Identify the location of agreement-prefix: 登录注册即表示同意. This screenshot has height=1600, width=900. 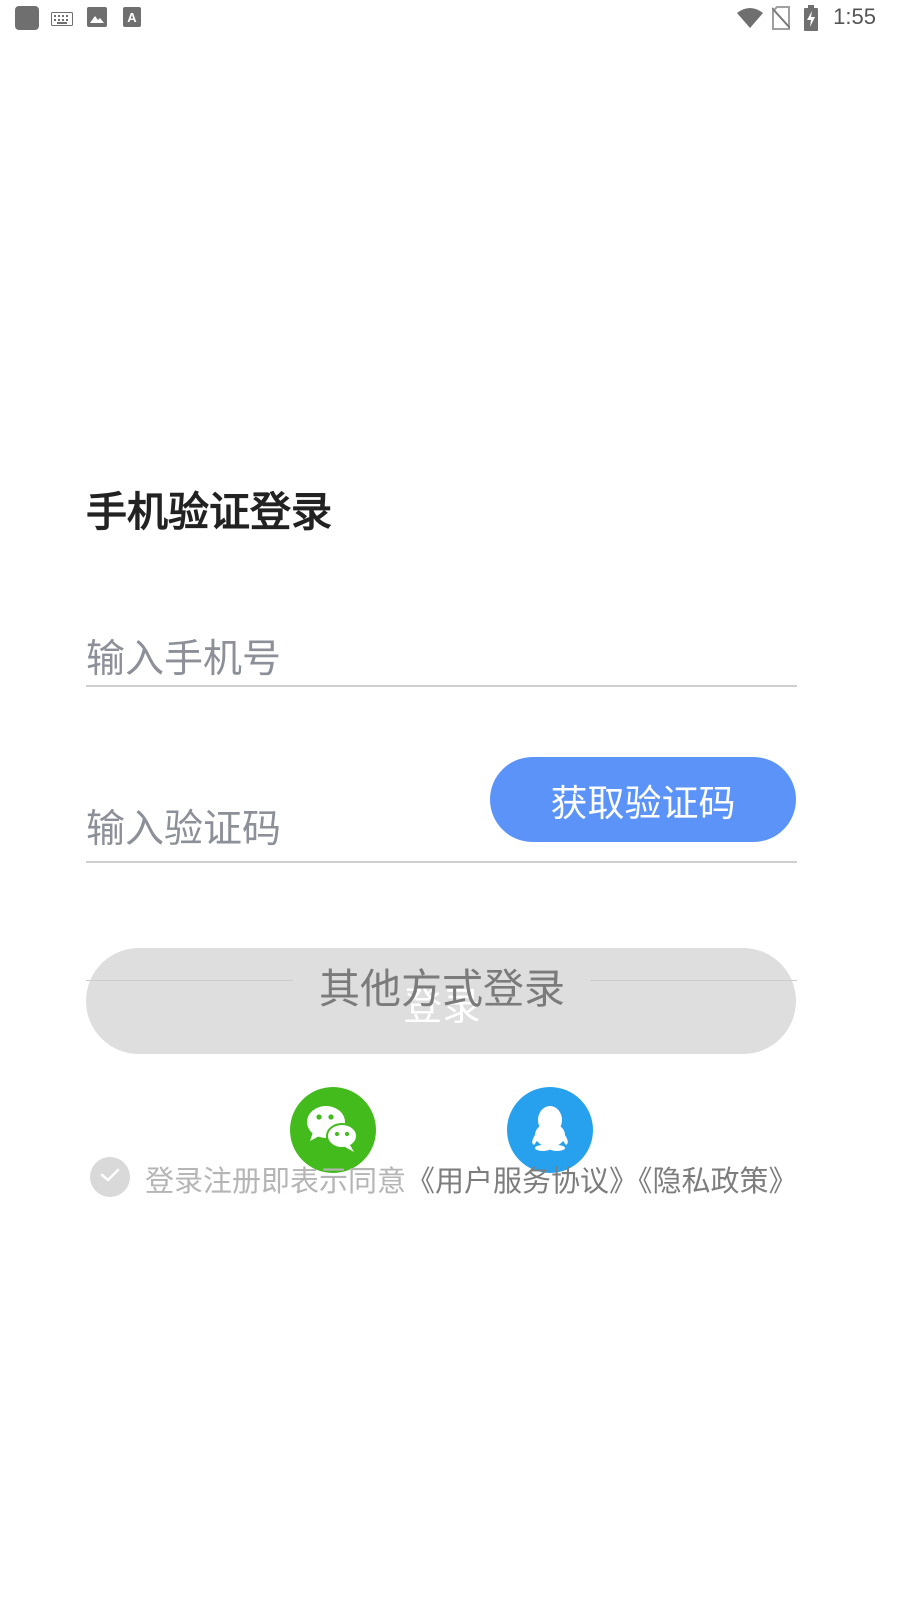
(276, 1181).